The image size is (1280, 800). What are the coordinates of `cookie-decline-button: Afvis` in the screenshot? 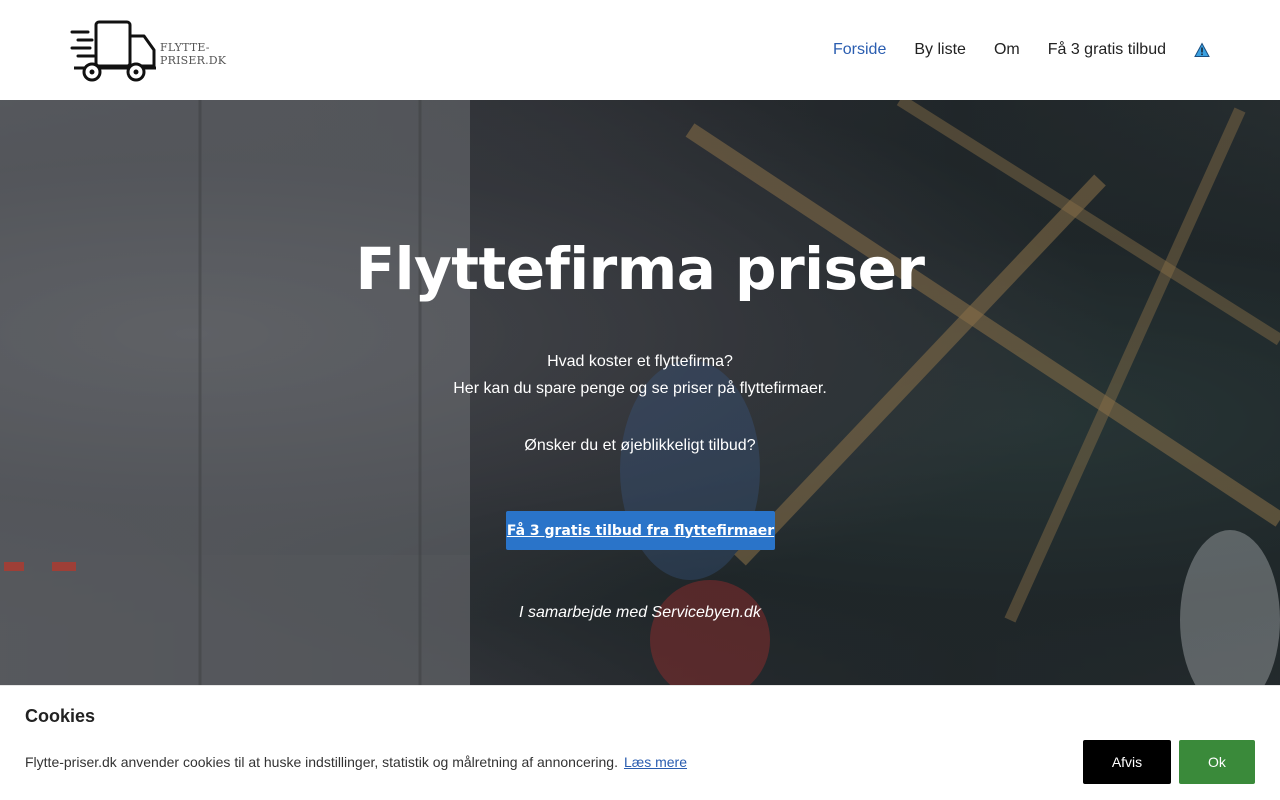 It's located at (1127, 762).